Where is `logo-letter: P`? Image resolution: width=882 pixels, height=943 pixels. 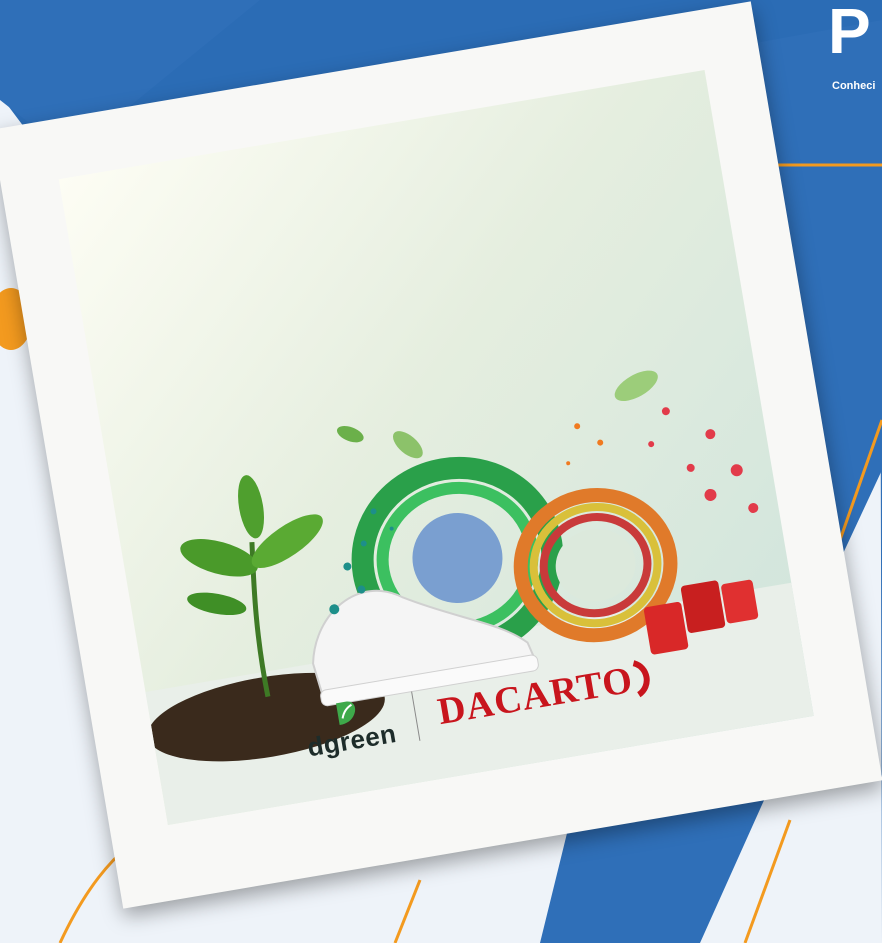 logo-letter: P is located at coordinates (849, 33).